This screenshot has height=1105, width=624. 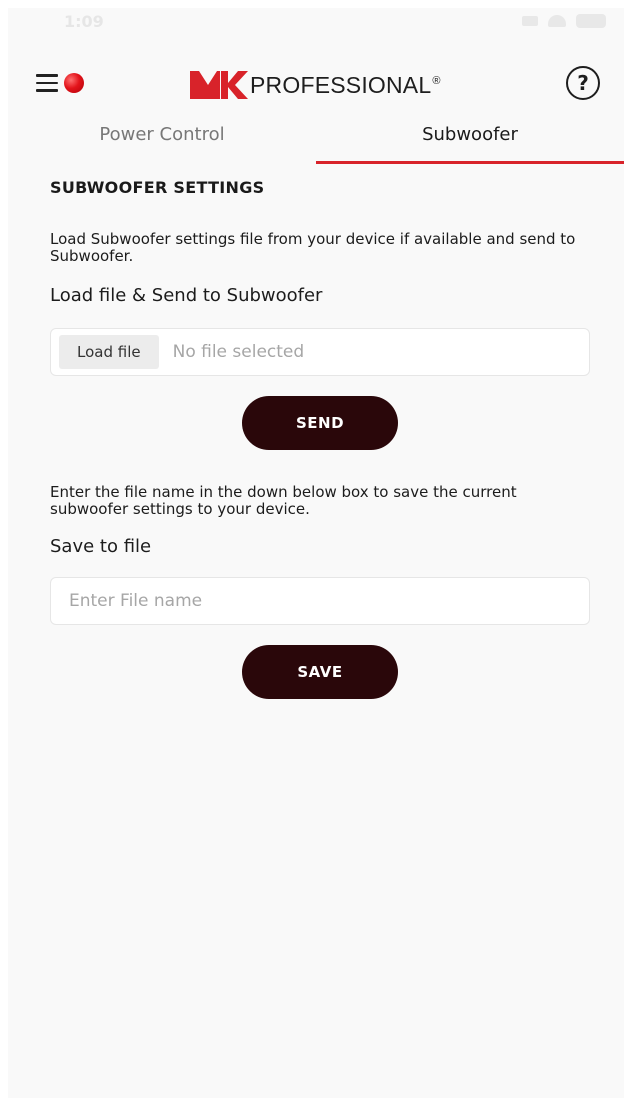 I want to click on app-header: PROFESSIONAL® ?, so click(x=316, y=85).